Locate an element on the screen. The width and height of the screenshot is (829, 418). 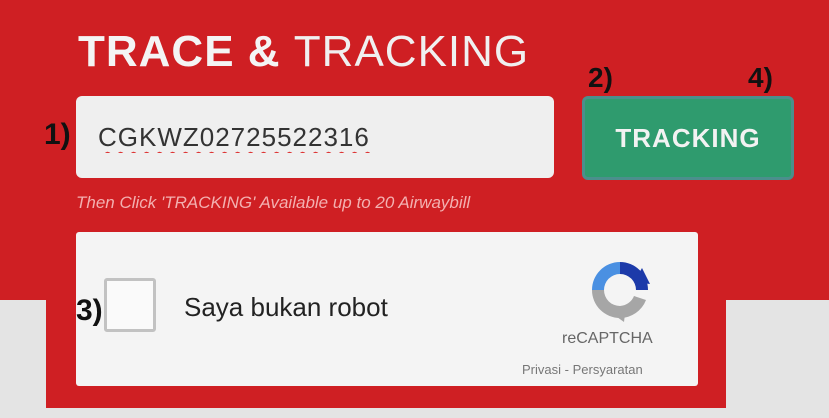
title-bold: TRACE & is located at coordinates (179, 51).